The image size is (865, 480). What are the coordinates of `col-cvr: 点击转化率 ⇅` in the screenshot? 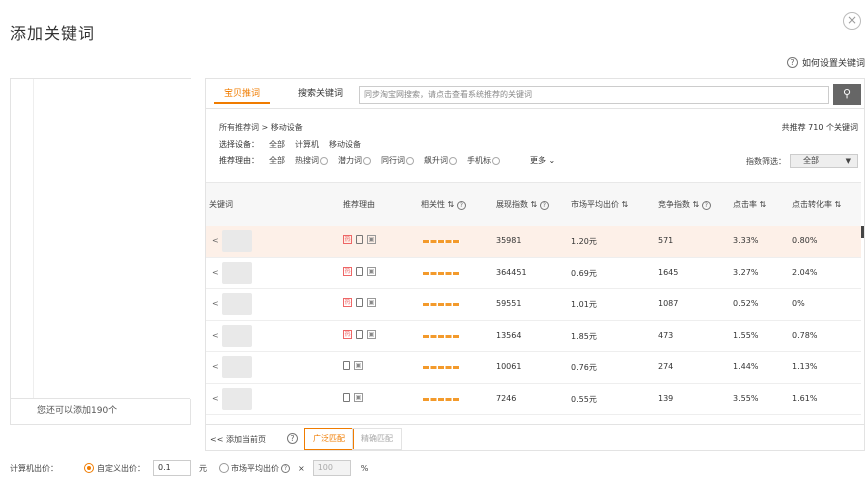 It's located at (816, 204).